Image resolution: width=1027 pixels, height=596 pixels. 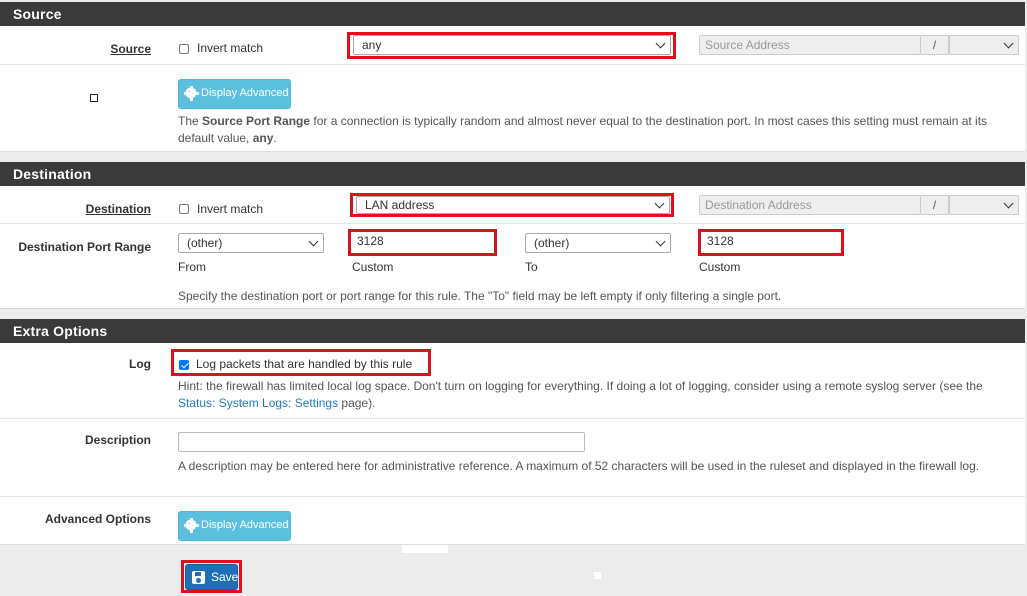 I want to click on port-from-custom-highlight, so click(x=422, y=242).